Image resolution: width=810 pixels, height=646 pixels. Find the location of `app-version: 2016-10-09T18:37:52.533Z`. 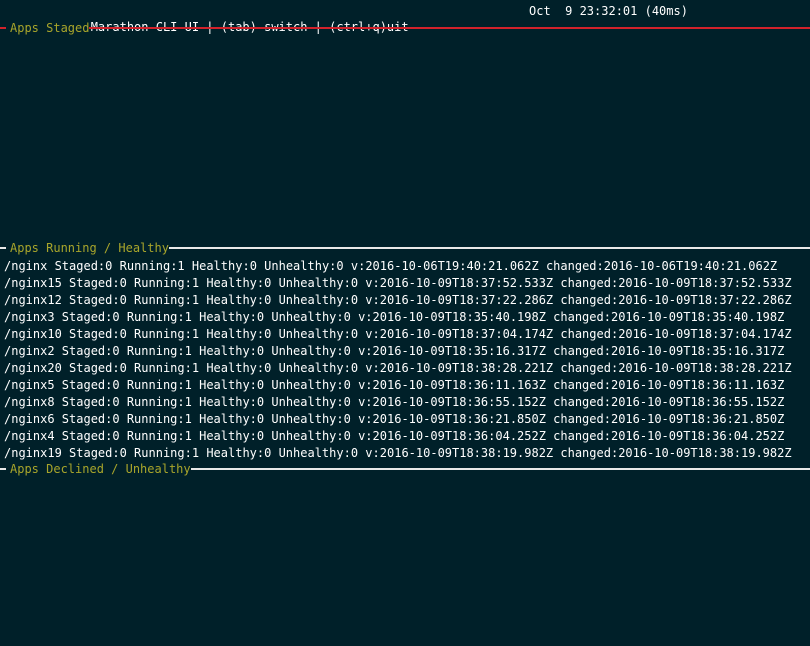

app-version: 2016-10-09T18:37:52.533Z is located at coordinates (466, 283).